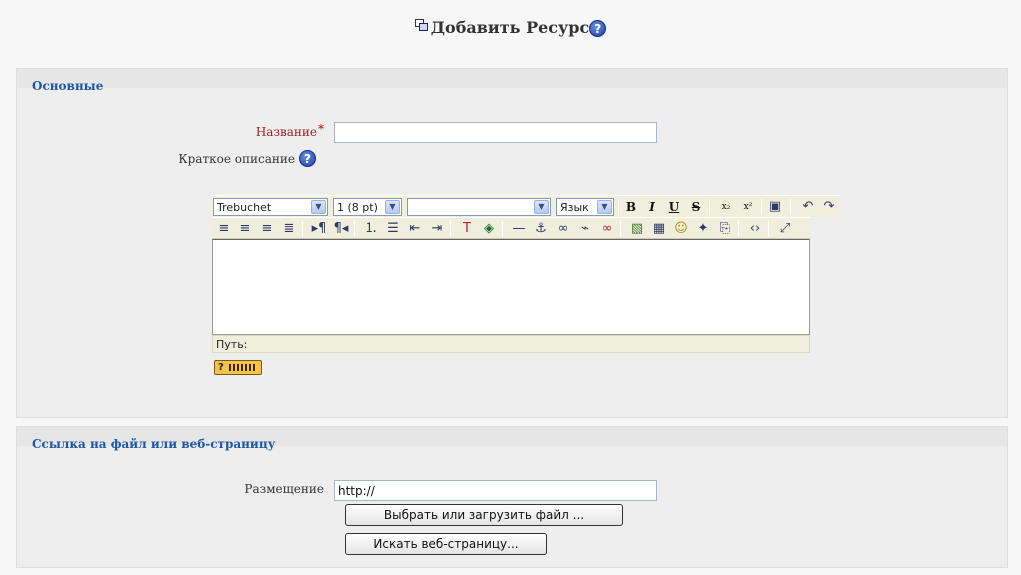 The image size is (1021, 575). I want to click on italic-button: I, so click(652, 207).